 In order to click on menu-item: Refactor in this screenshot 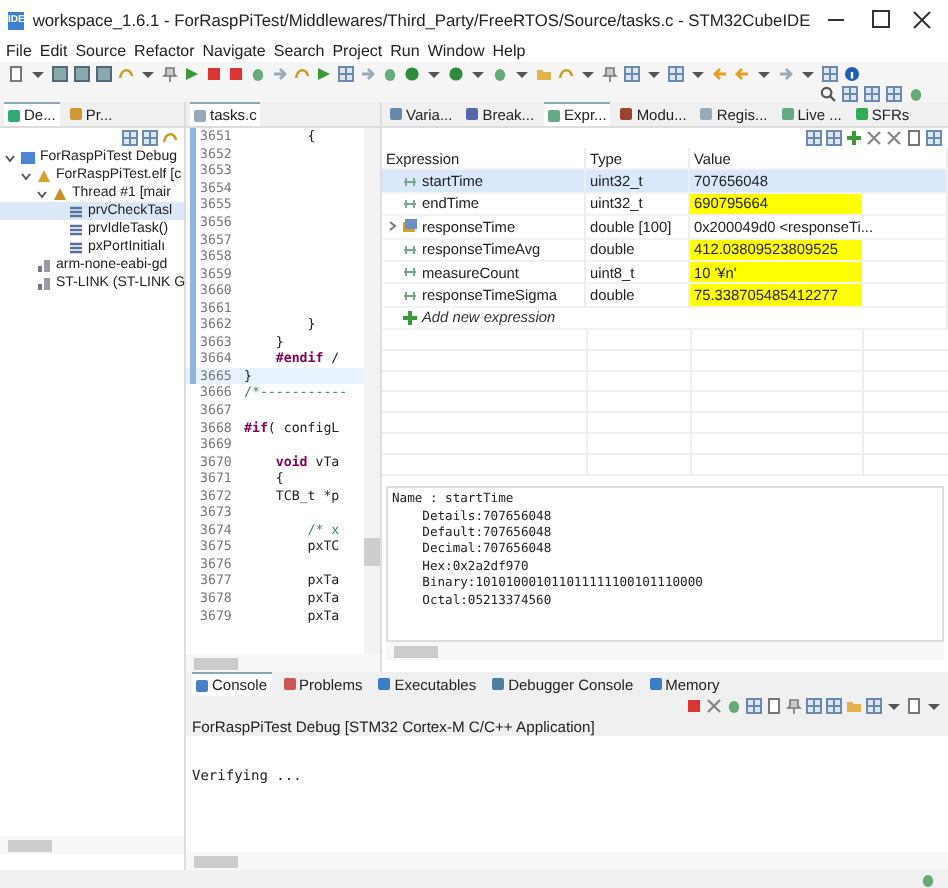, I will do `click(164, 51)`.